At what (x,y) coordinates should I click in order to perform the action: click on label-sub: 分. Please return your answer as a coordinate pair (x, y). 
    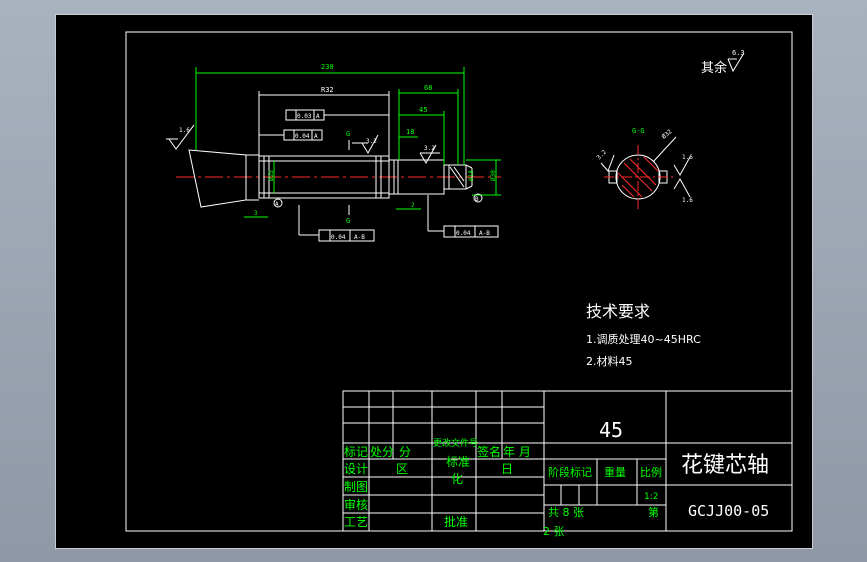
    Looking at the image, I should click on (405, 452).